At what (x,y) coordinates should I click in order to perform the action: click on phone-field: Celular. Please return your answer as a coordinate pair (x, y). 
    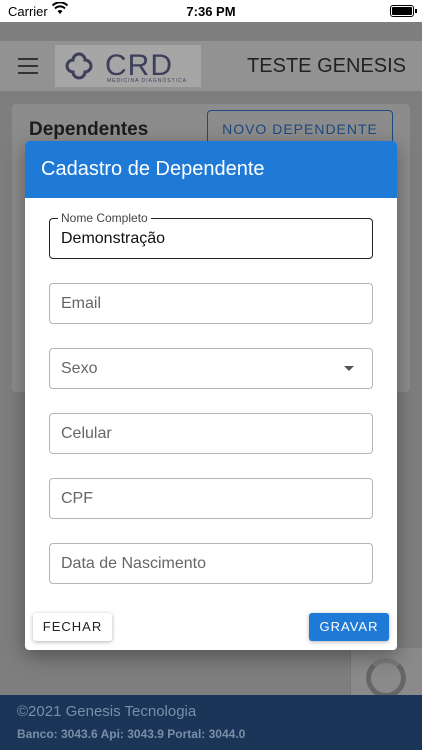
    Looking at the image, I should click on (211, 433).